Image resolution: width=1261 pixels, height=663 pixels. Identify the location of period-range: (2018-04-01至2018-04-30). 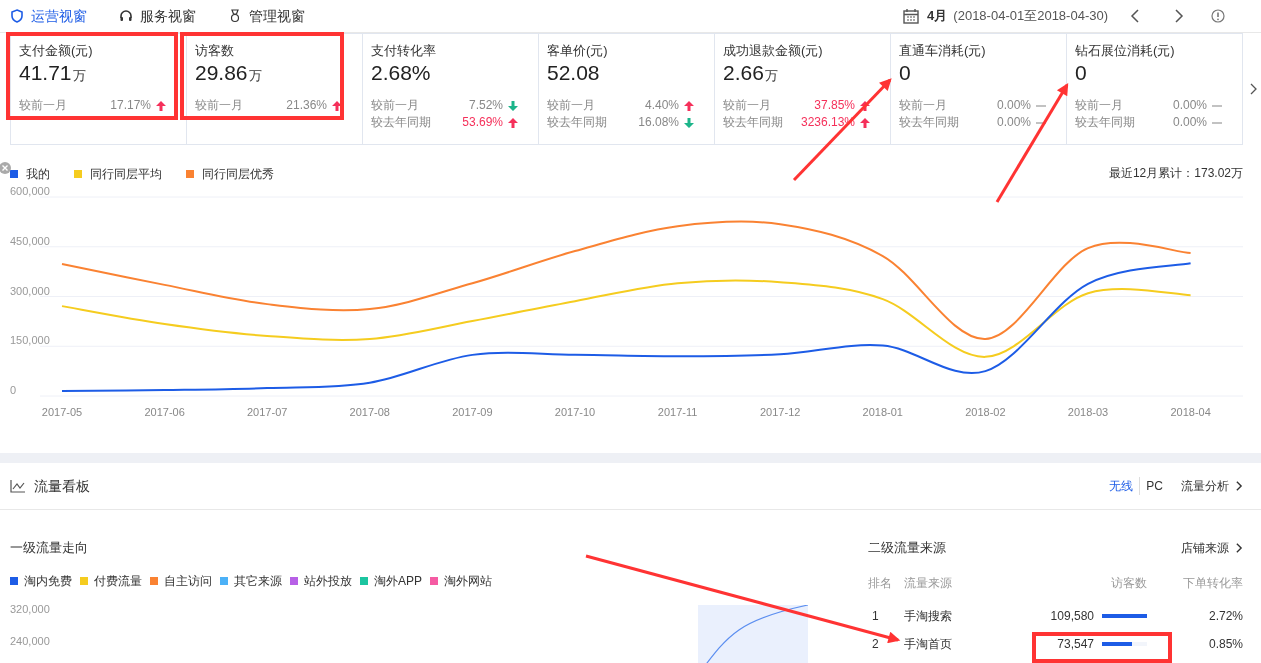
(1030, 16).